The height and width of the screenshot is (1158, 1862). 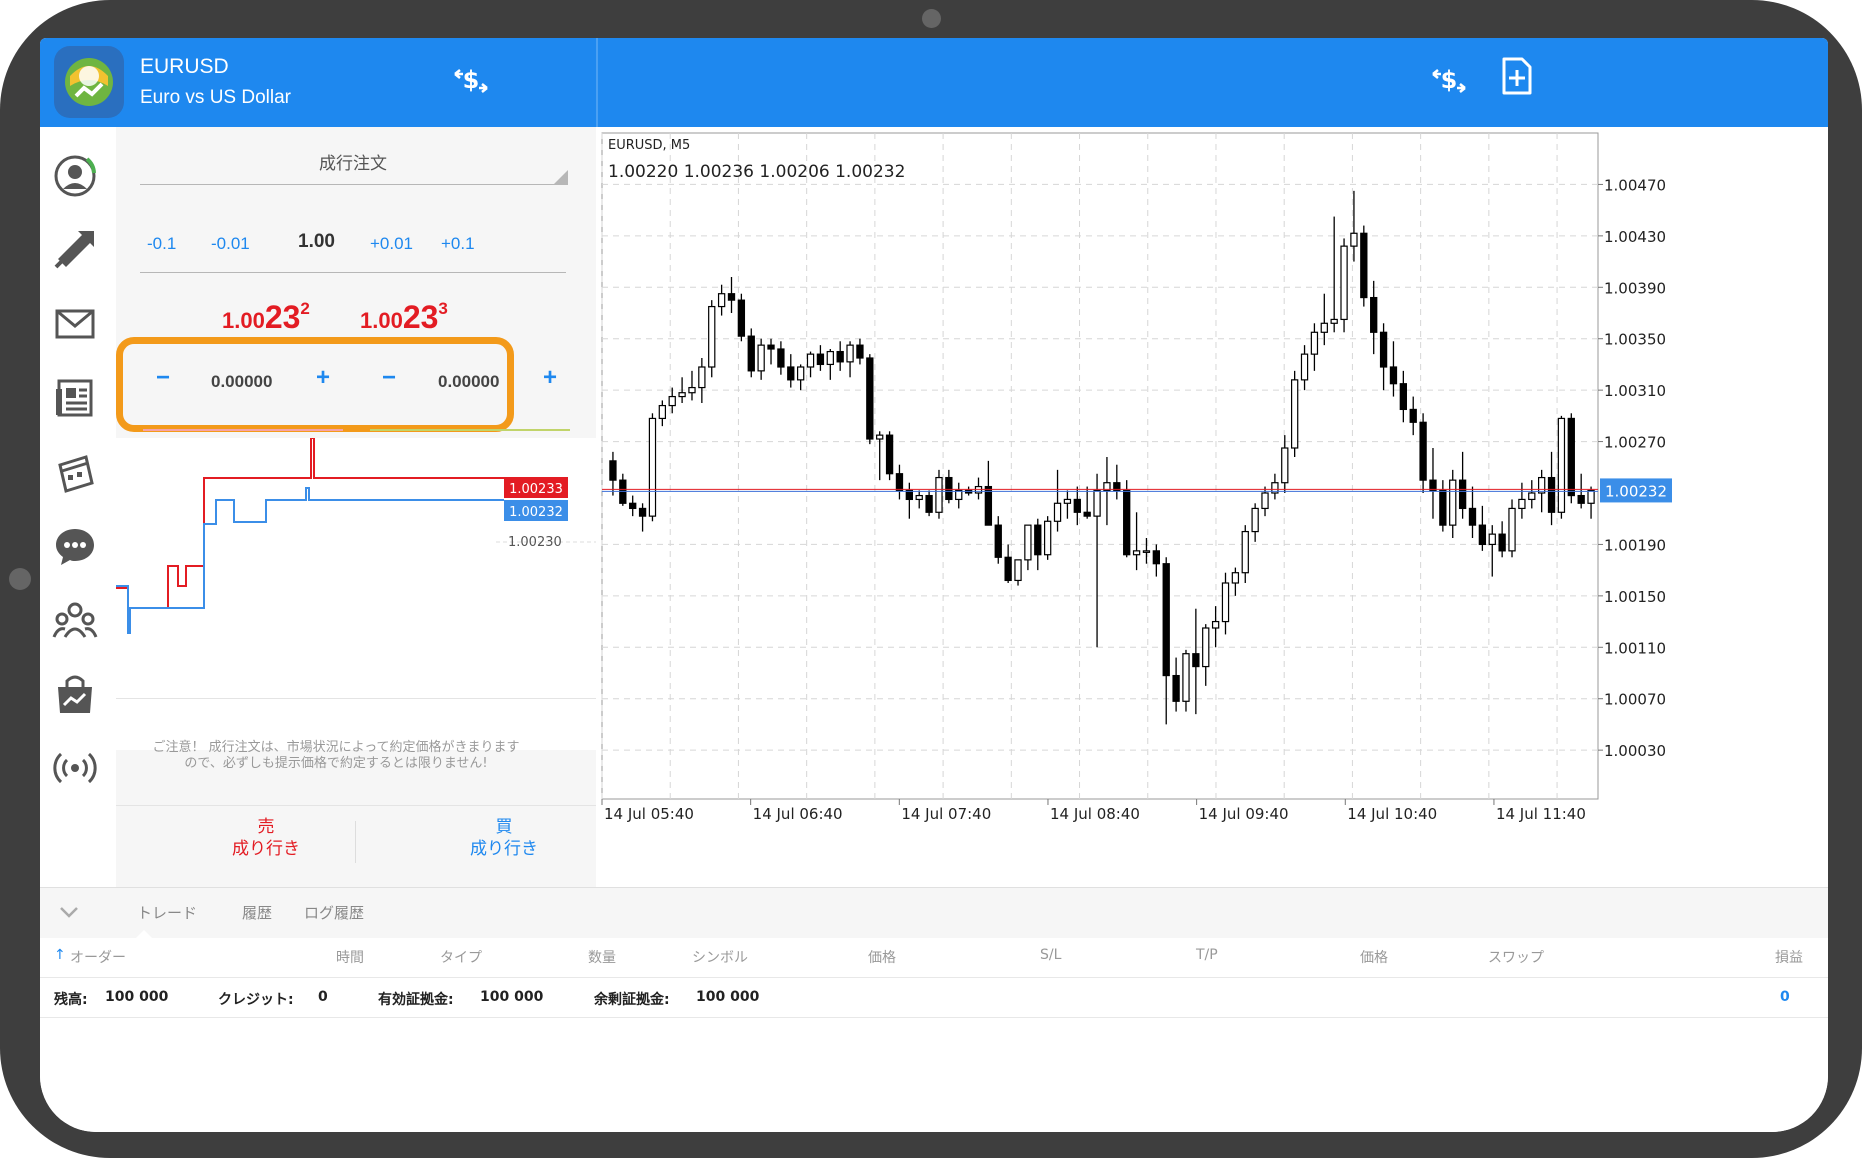 What do you see at coordinates (391, 244) in the screenshot?
I see `volume-plus-0.01-button: +0.01` at bounding box center [391, 244].